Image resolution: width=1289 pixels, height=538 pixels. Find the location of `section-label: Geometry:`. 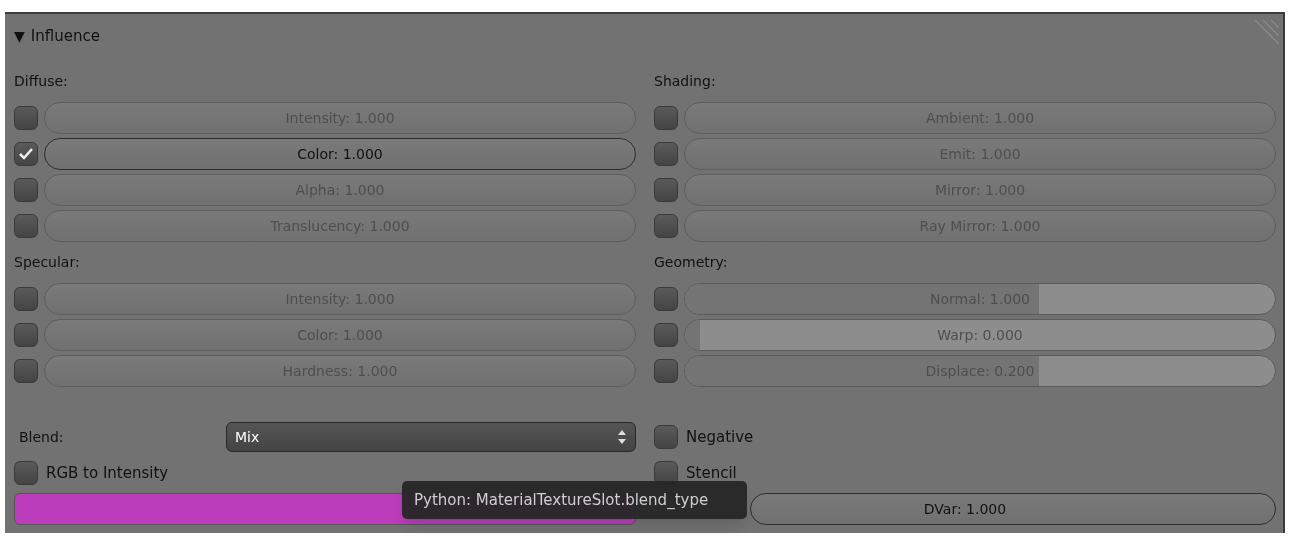

section-label: Geometry: is located at coordinates (691, 262).